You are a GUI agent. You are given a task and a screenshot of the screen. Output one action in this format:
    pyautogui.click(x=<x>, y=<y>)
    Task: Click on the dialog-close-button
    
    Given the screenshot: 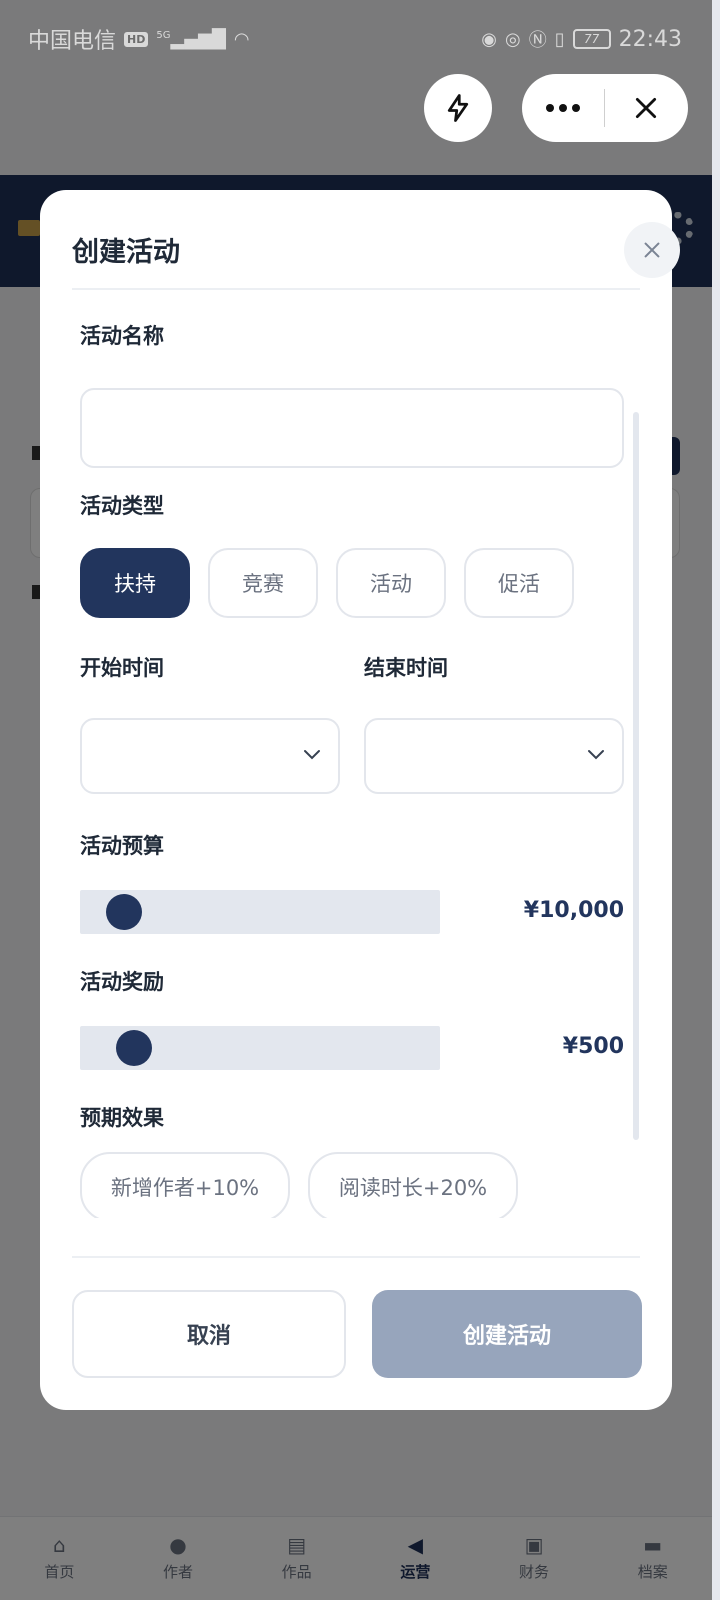 What is the action you would take?
    pyautogui.click(x=652, y=250)
    